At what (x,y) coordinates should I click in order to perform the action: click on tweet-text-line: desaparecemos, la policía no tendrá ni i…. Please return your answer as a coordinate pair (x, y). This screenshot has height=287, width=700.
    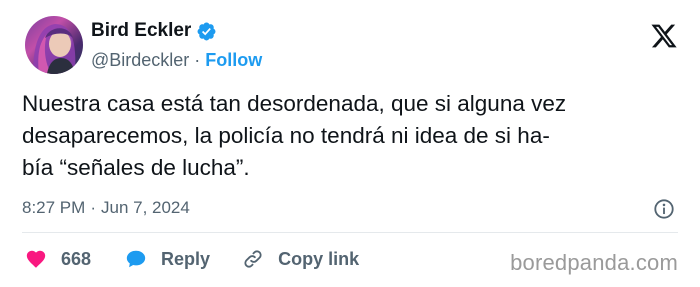
    Looking at the image, I should click on (286, 135).